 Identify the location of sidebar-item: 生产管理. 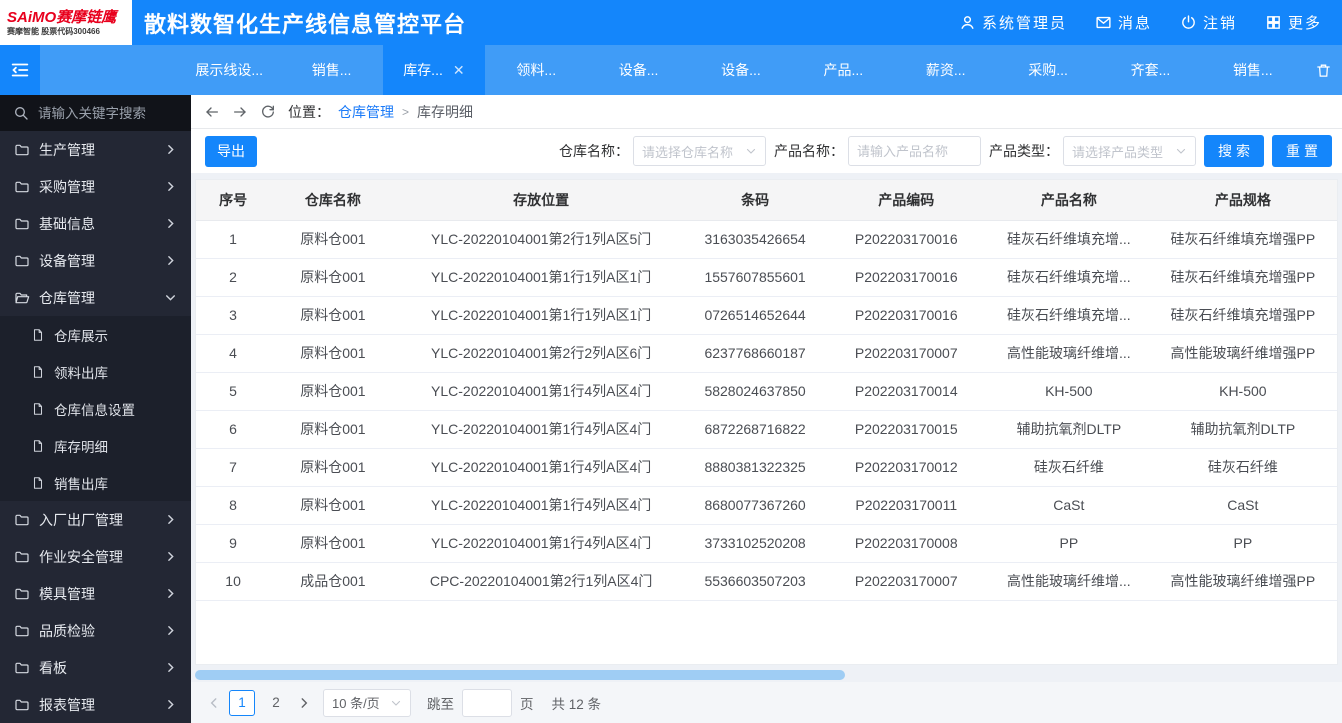
(95, 149).